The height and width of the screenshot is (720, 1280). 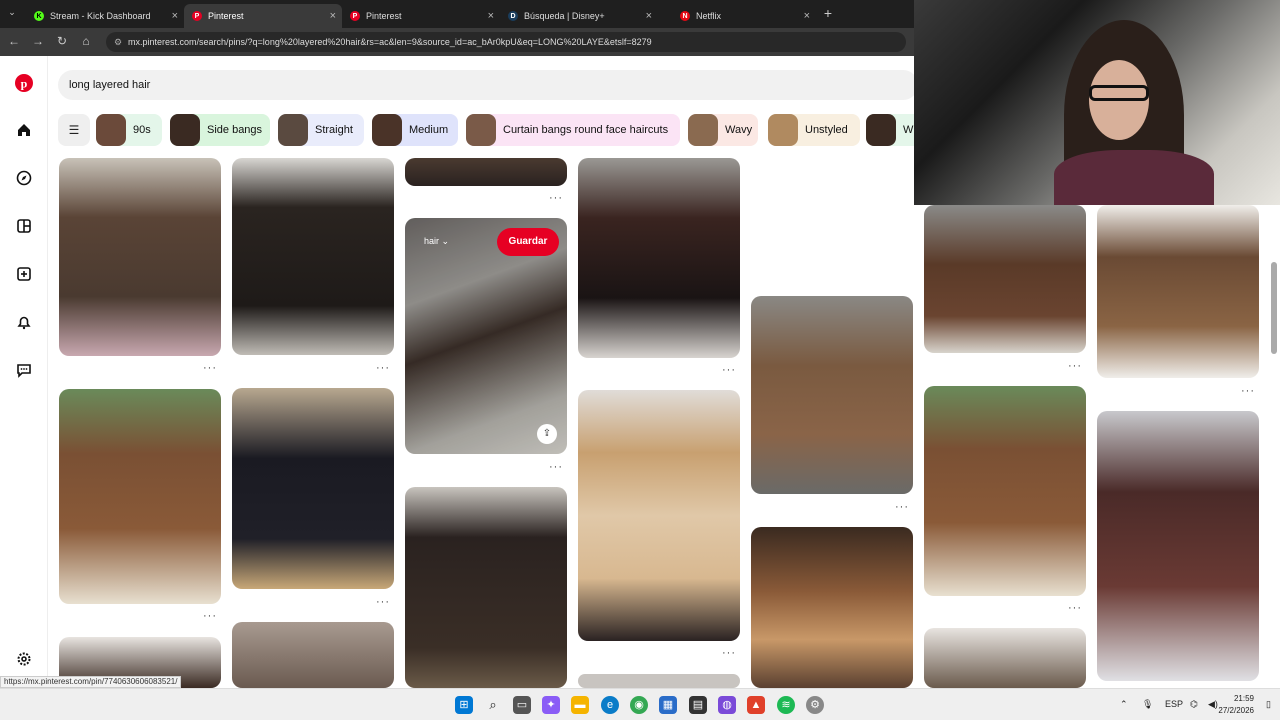 I want to click on chip-wavy: Wavy, so click(x=723, y=130).